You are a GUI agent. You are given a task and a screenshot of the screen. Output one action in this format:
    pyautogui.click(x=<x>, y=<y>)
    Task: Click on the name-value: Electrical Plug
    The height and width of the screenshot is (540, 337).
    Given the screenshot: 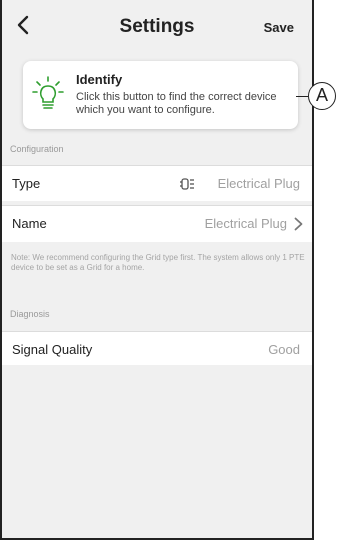 What is the action you would take?
    pyautogui.click(x=245, y=223)
    